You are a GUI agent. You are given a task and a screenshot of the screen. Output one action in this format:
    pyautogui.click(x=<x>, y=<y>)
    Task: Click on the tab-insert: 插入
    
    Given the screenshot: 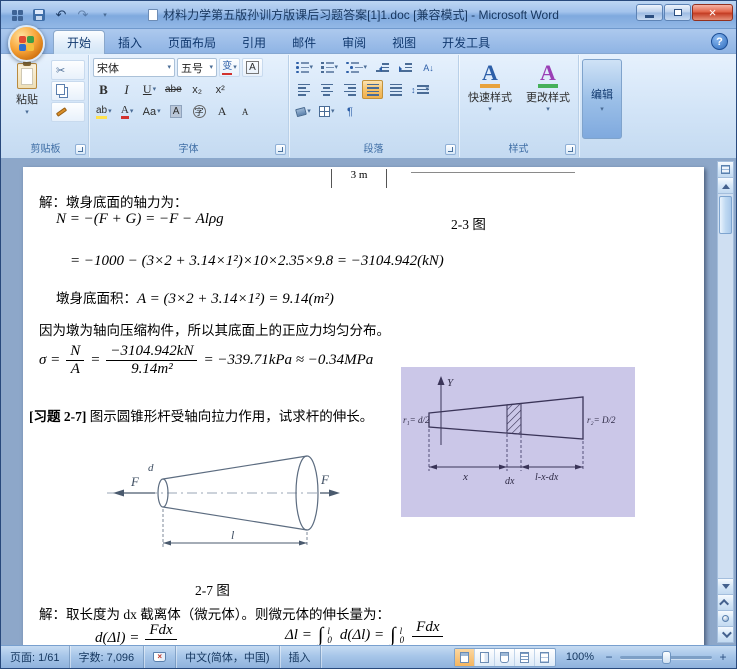 What is the action you would take?
    pyautogui.click(x=130, y=42)
    